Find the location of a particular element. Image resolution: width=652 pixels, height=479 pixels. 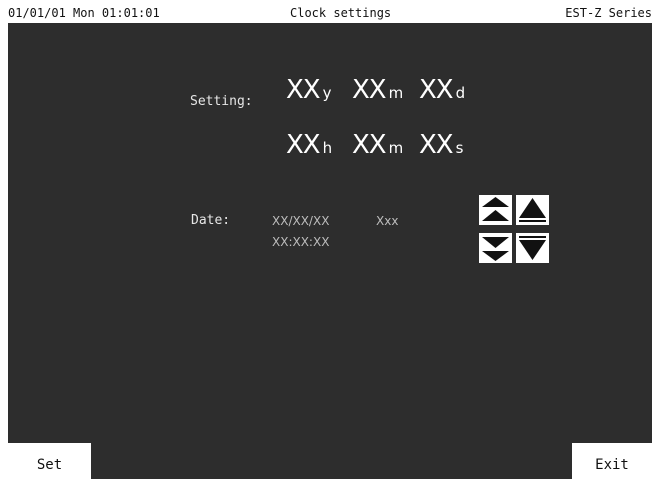

increment-button is located at coordinates (532, 210).